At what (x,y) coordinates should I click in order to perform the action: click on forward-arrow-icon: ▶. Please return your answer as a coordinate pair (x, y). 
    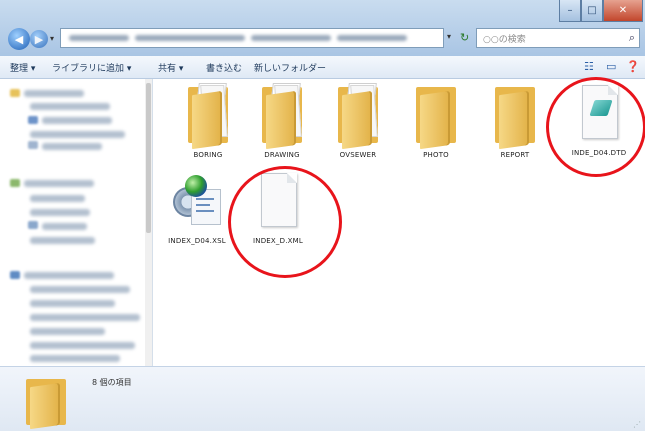
    Looking at the image, I should click on (39, 39).